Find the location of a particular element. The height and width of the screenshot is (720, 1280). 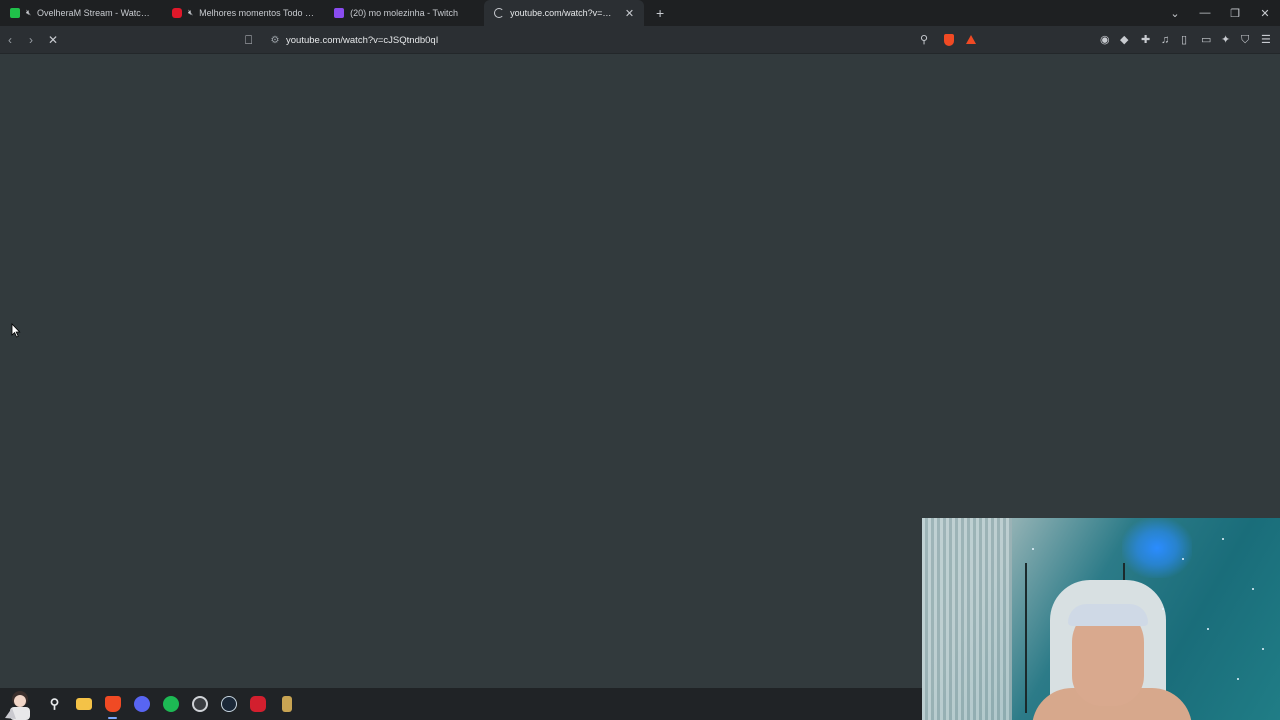

obs-icon is located at coordinates (199, 704).